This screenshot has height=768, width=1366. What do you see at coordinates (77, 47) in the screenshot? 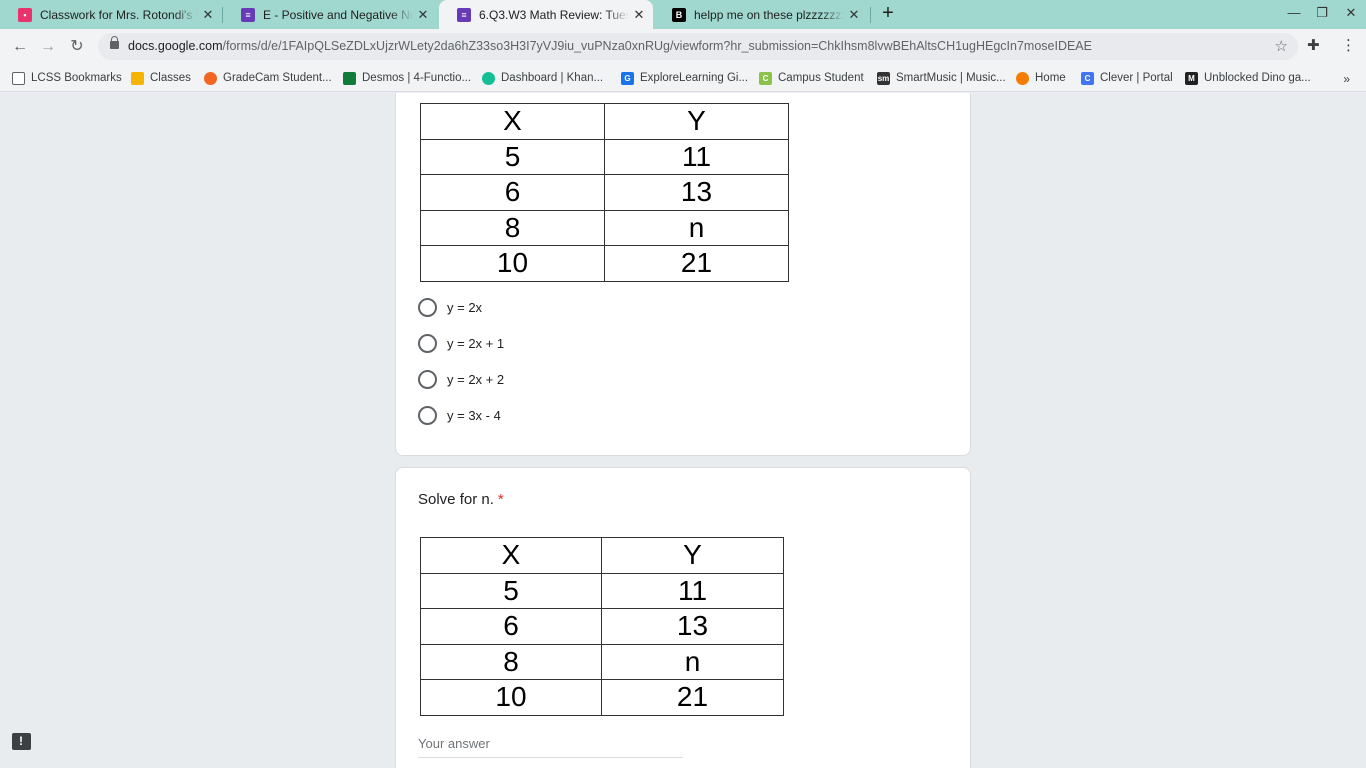
I see `reload-icon: ↻` at bounding box center [77, 47].